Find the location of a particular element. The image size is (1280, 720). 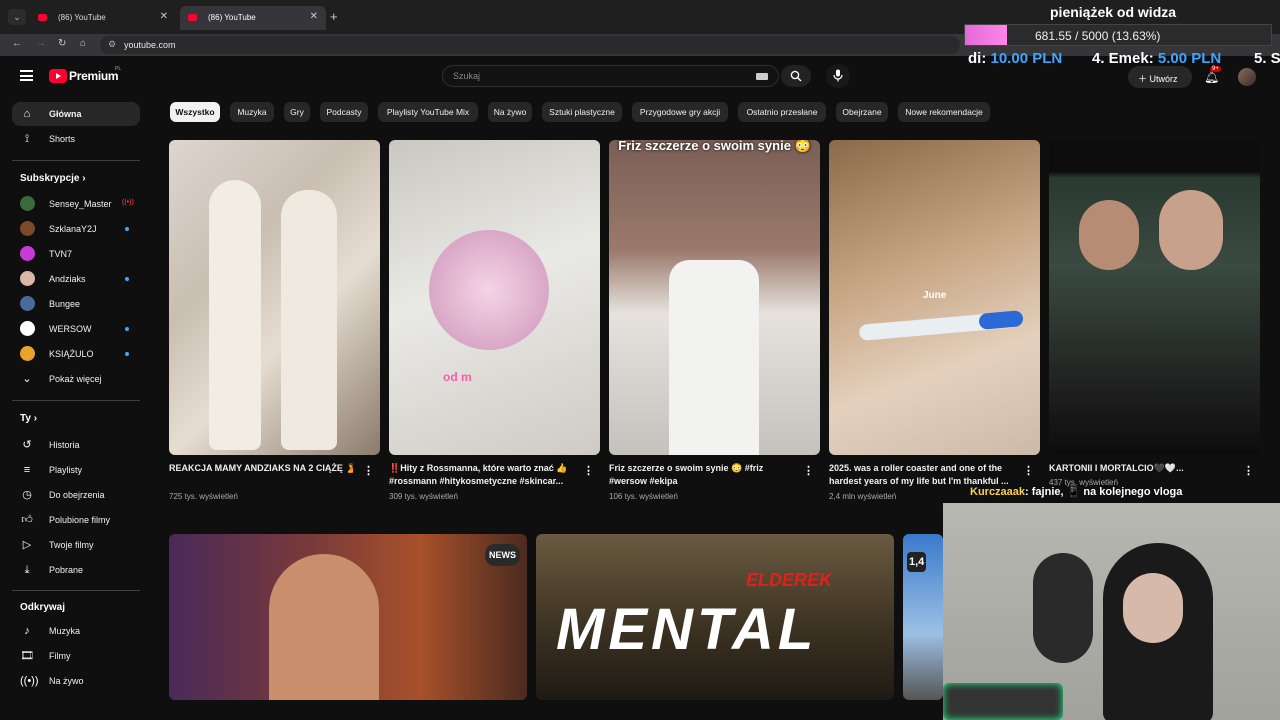

search-button is located at coordinates (796, 76).